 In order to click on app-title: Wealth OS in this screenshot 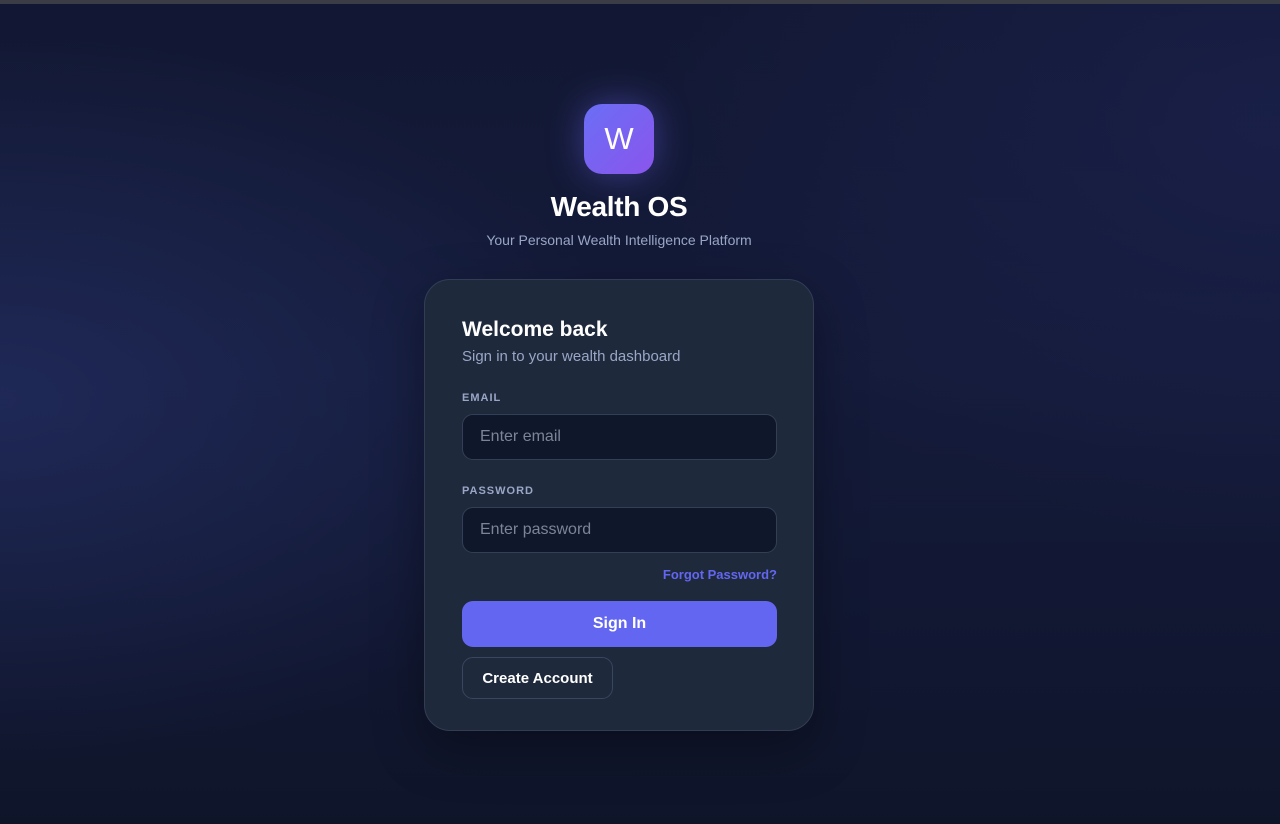, I will do `click(619, 206)`.